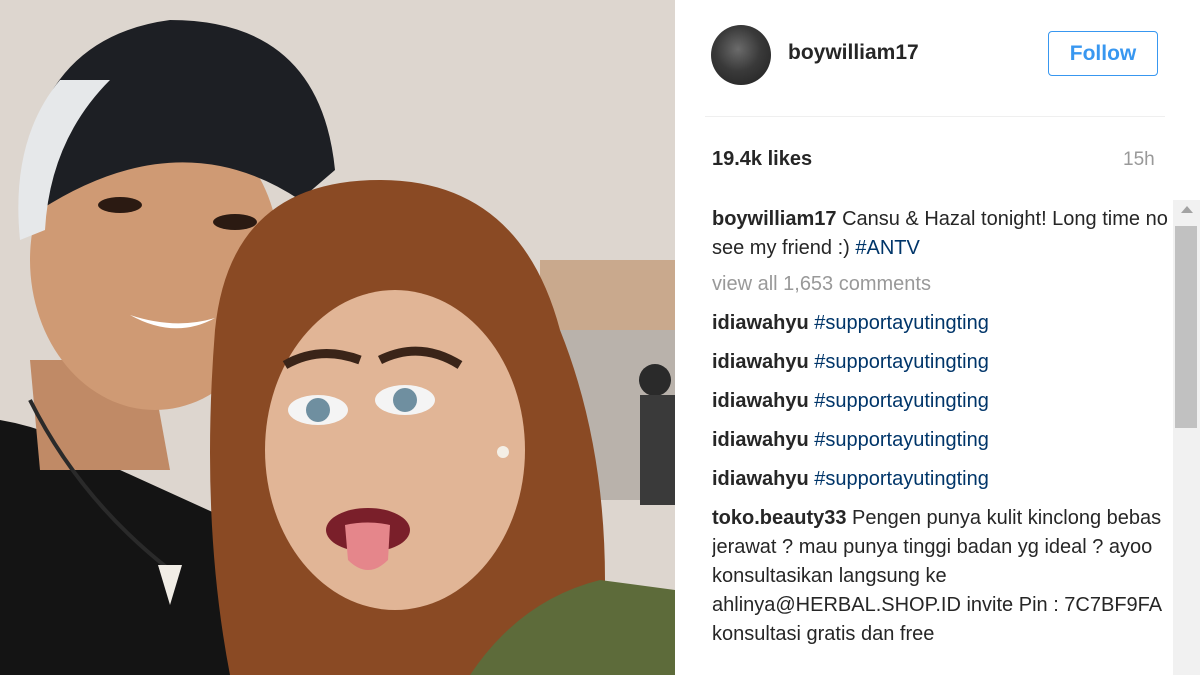 This screenshot has width=1200, height=675. I want to click on likes-count: 19.4k likes, so click(762, 159).